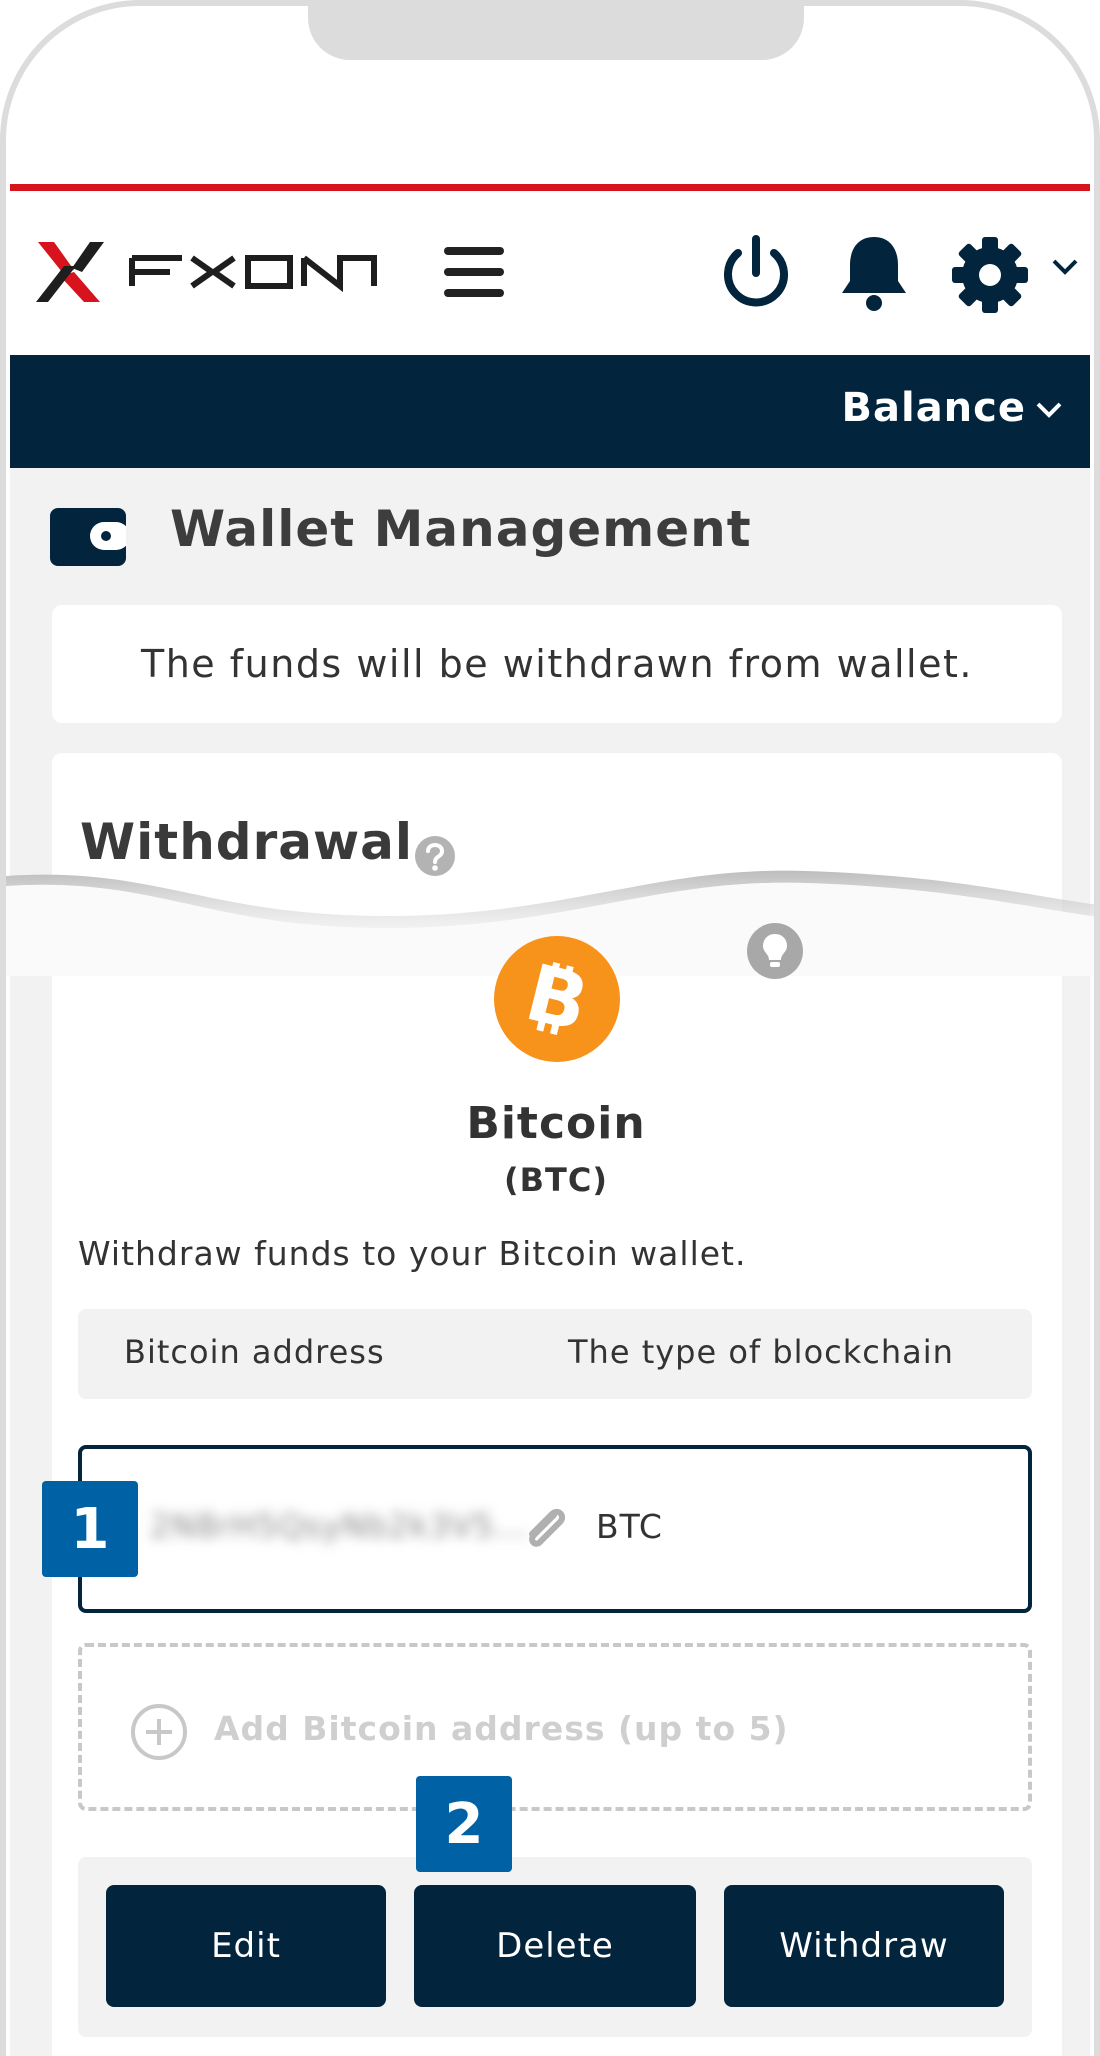  What do you see at coordinates (756, 273) in the screenshot?
I see `power-icon` at bounding box center [756, 273].